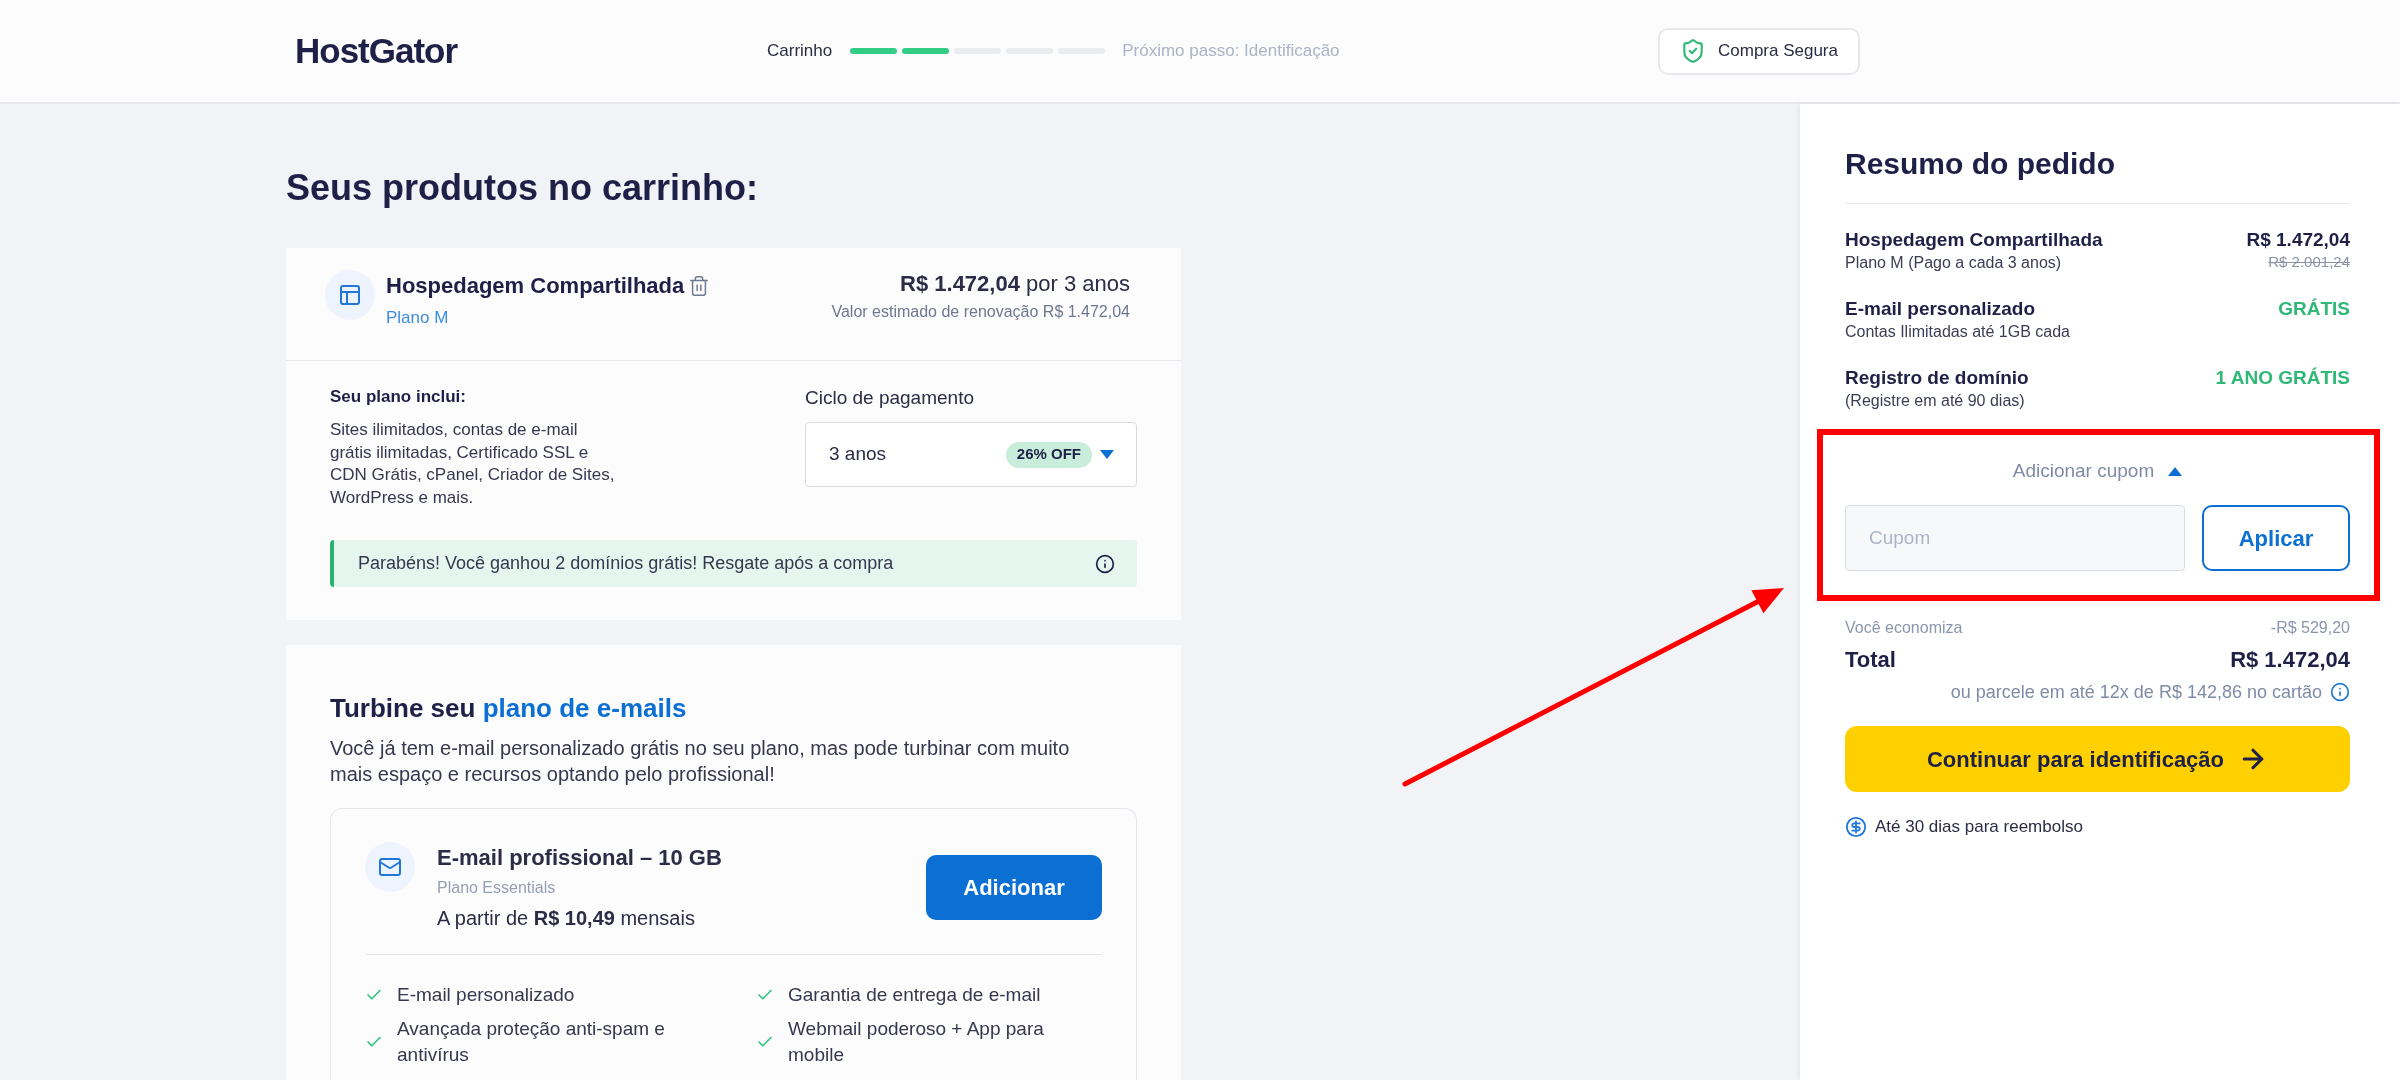  Describe the element at coordinates (508, 708) in the screenshot. I see `upsell-title: Turbine seu plano de e-mails` at that location.